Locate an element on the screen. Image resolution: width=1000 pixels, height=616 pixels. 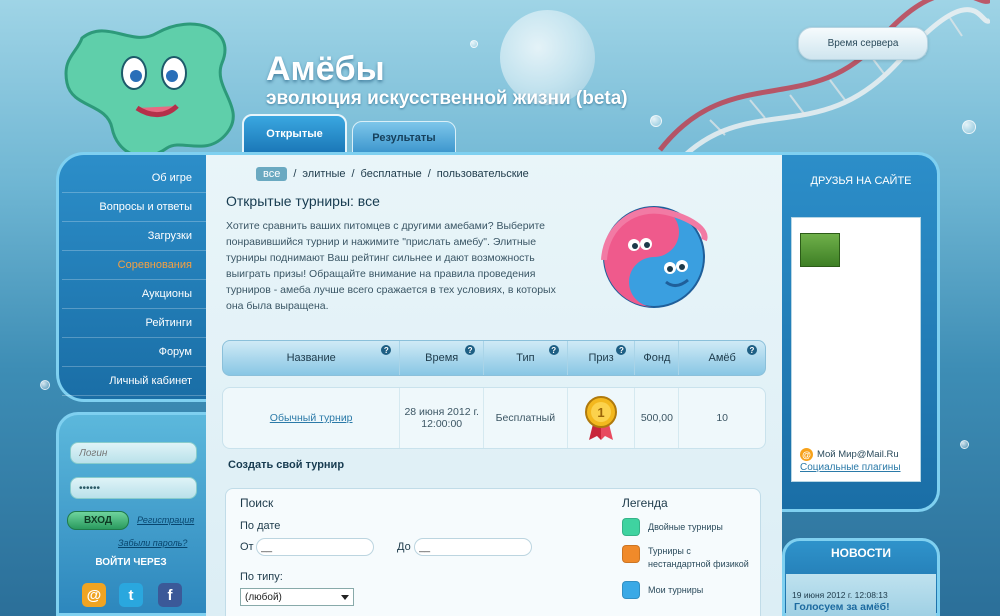
by-type-label: По типу: is located at coordinates (261, 577).